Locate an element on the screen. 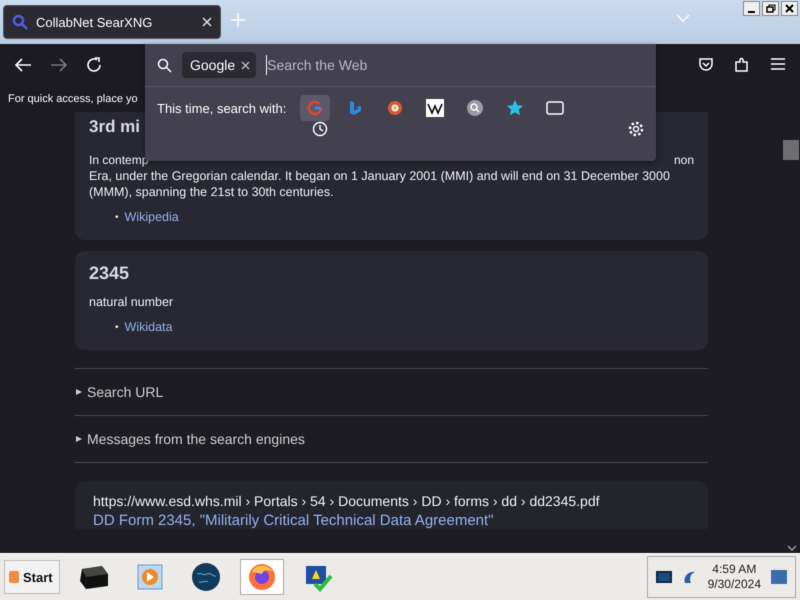 This screenshot has height=600, width=800. infobox-text: non is located at coordinates (684, 160).